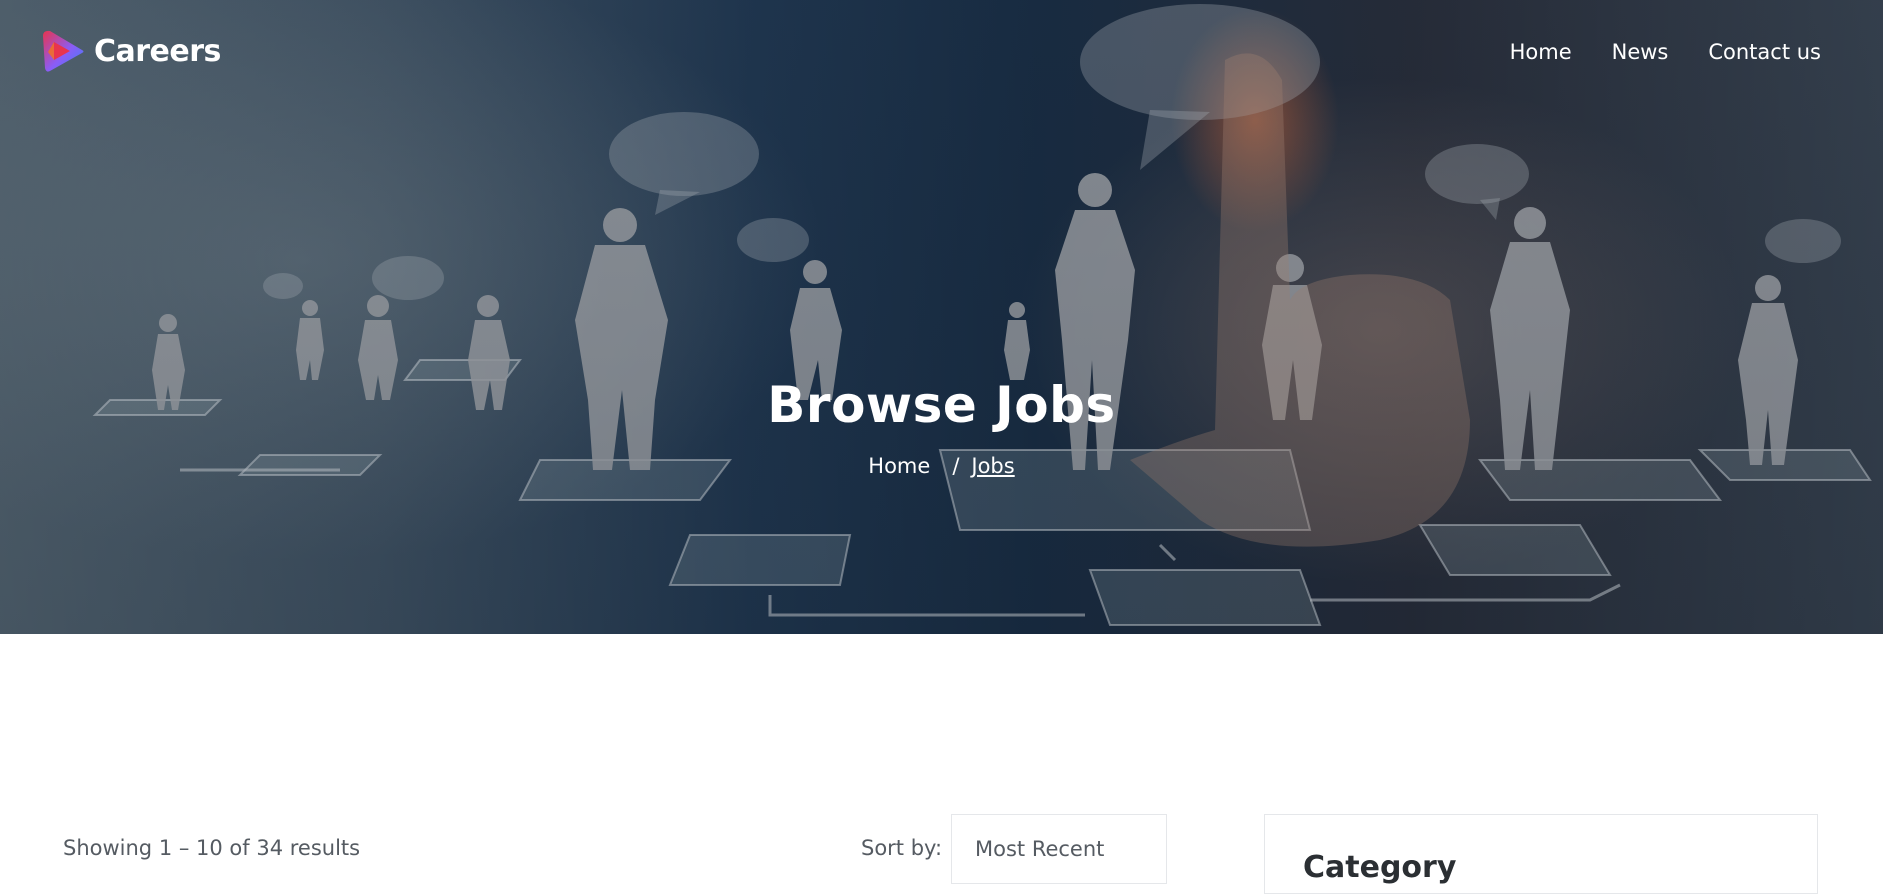 This screenshot has height=894, width=1883. I want to click on category-title: Category, so click(1380, 867).